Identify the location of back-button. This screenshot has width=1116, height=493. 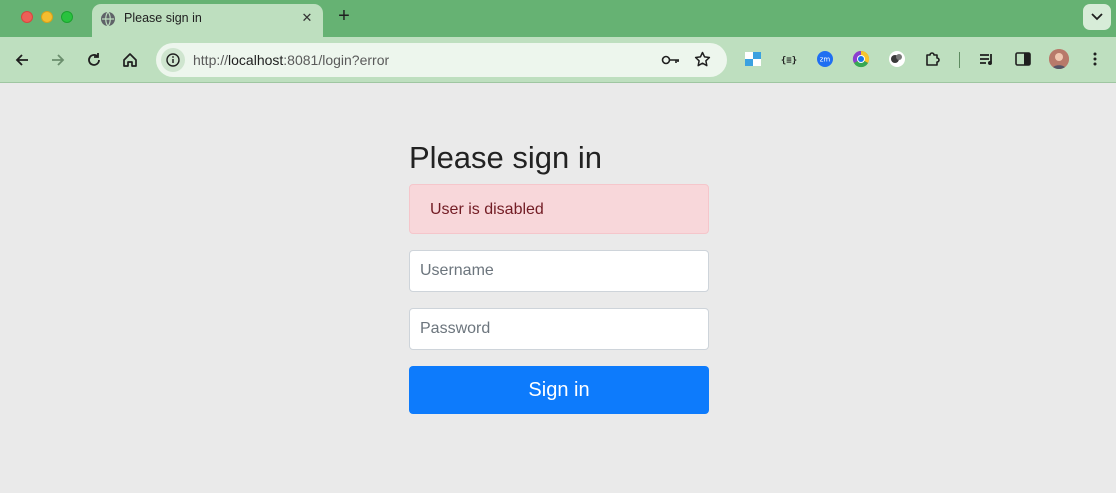
(22, 60).